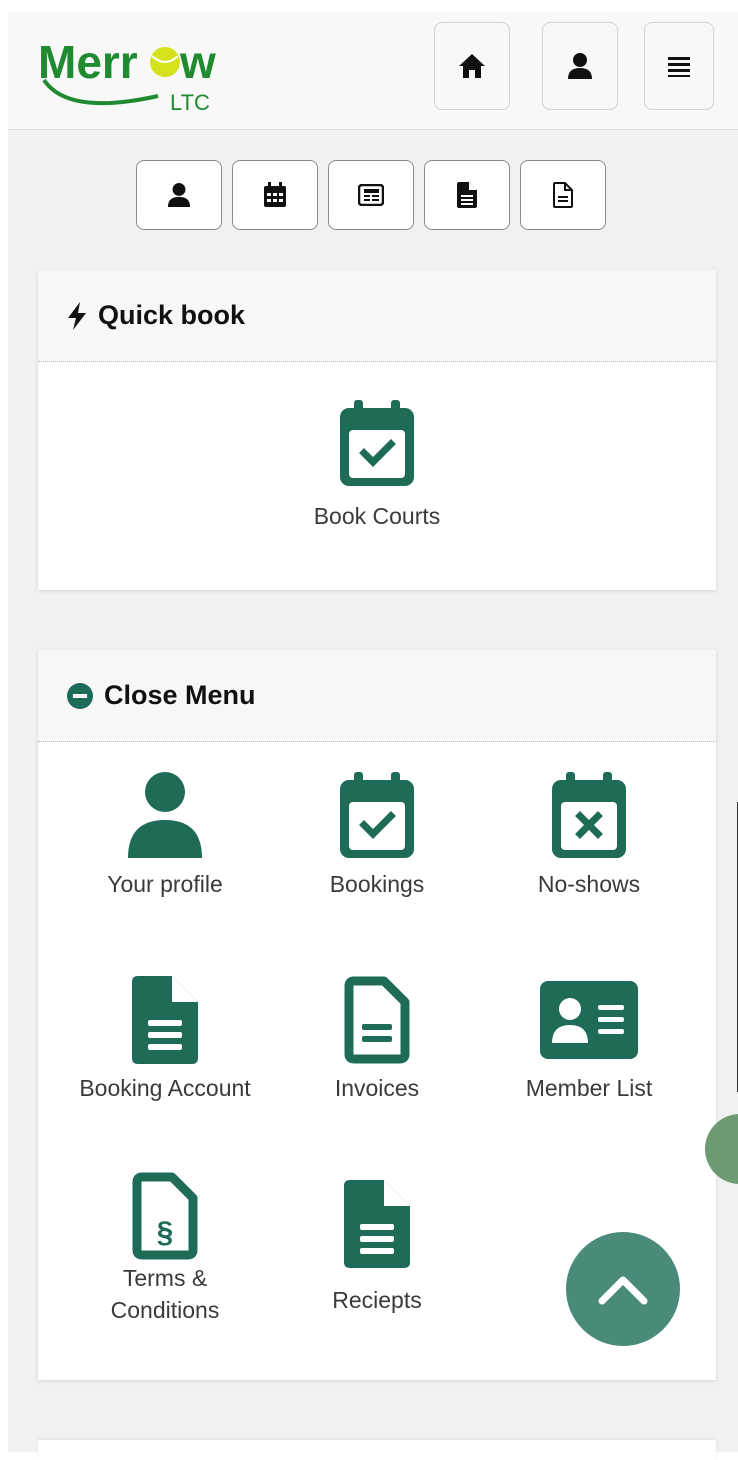 The image size is (738, 1460). I want to click on calendar-icon, so click(275, 194).